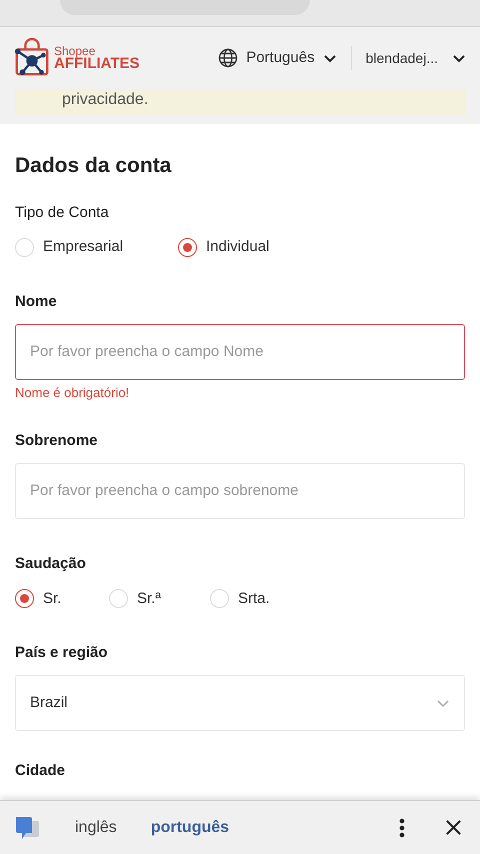 The width and height of the screenshot is (480, 854). What do you see at coordinates (32, 58) in the screenshot?
I see `logo-icon` at bounding box center [32, 58].